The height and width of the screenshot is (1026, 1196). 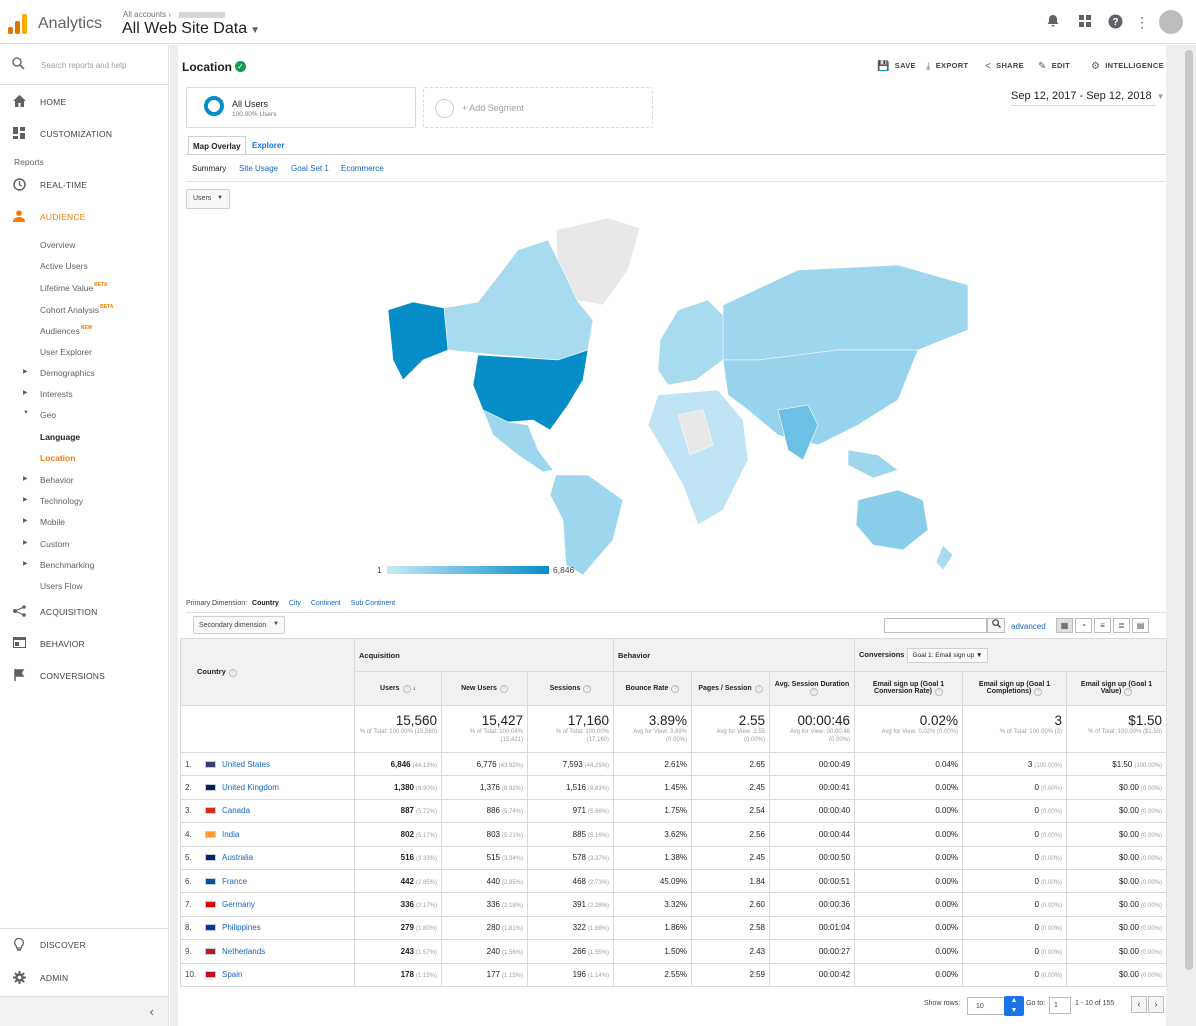 What do you see at coordinates (310, 168) in the screenshot?
I see `subtab-goal-set-1: Goal Set 1` at bounding box center [310, 168].